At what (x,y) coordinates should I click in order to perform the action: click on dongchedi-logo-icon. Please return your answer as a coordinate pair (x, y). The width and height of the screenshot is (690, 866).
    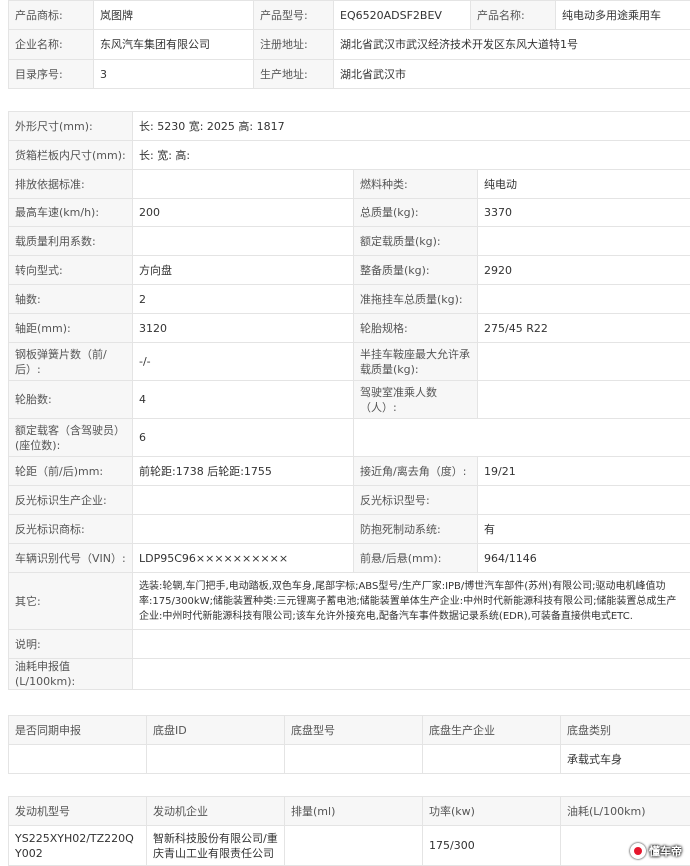
    Looking at the image, I should click on (638, 851).